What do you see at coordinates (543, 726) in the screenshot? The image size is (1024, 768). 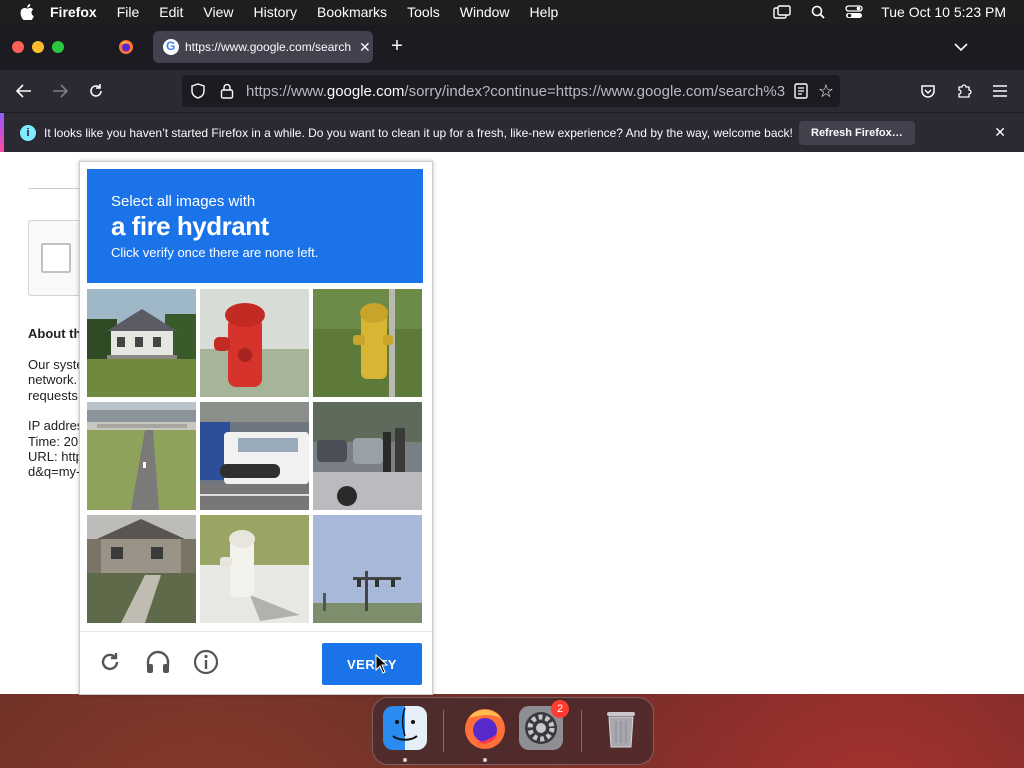 I see `dock-system-settings: 2` at bounding box center [543, 726].